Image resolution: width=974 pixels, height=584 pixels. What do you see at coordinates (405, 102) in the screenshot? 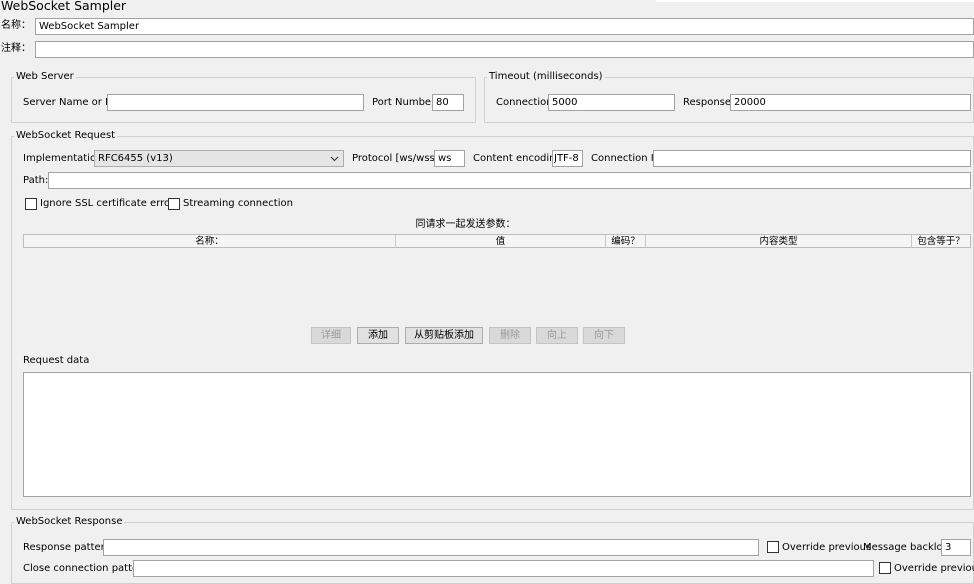
I see `port-number-label: Port Number:` at bounding box center [405, 102].